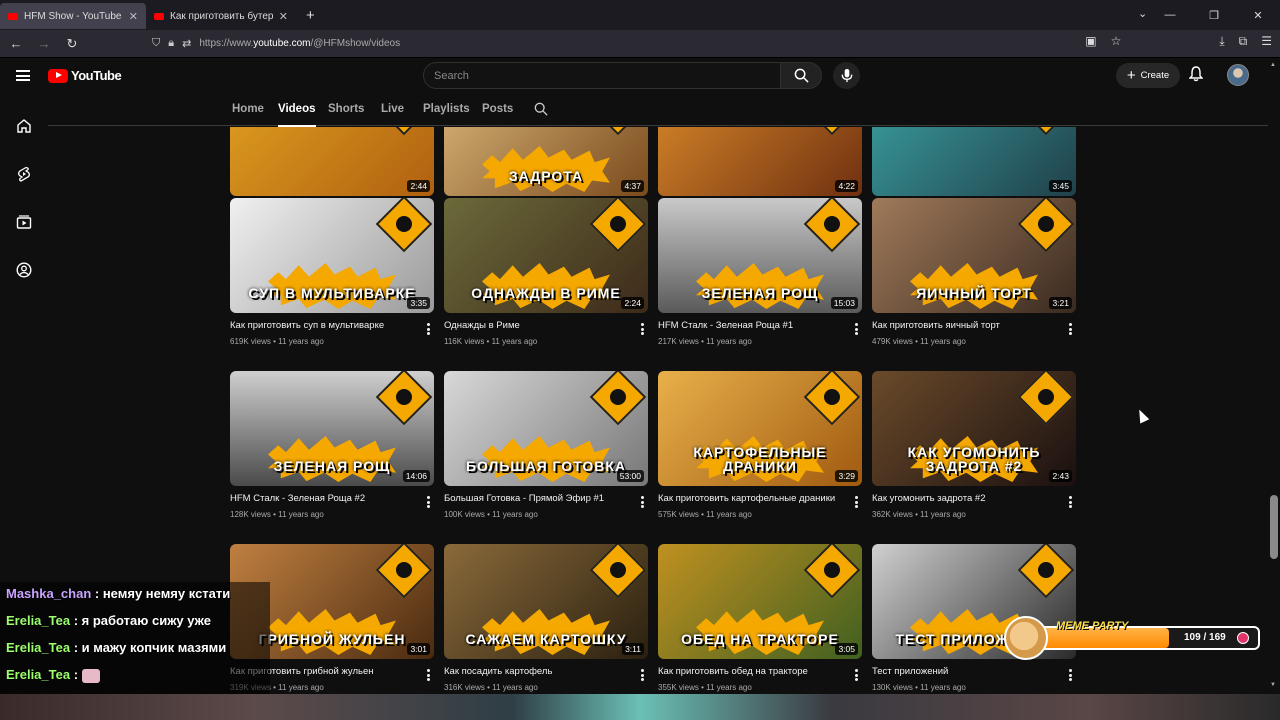 Image resolution: width=1280 pixels, height=720 pixels. Describe the element at coordinates (546, 671) in the screenshot. I see `video-title: Как посадить картофель` at that location.